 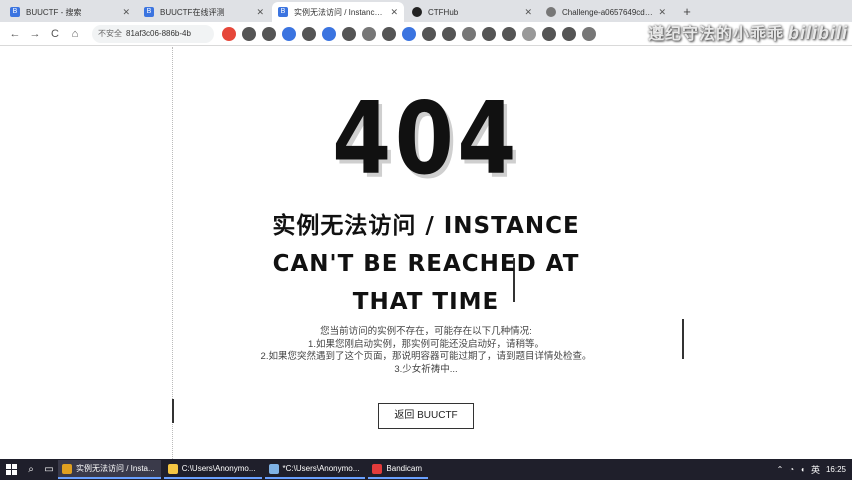 I want to click on taskbar-item-bandicam: Bandicam, so click(x=398, y=469).